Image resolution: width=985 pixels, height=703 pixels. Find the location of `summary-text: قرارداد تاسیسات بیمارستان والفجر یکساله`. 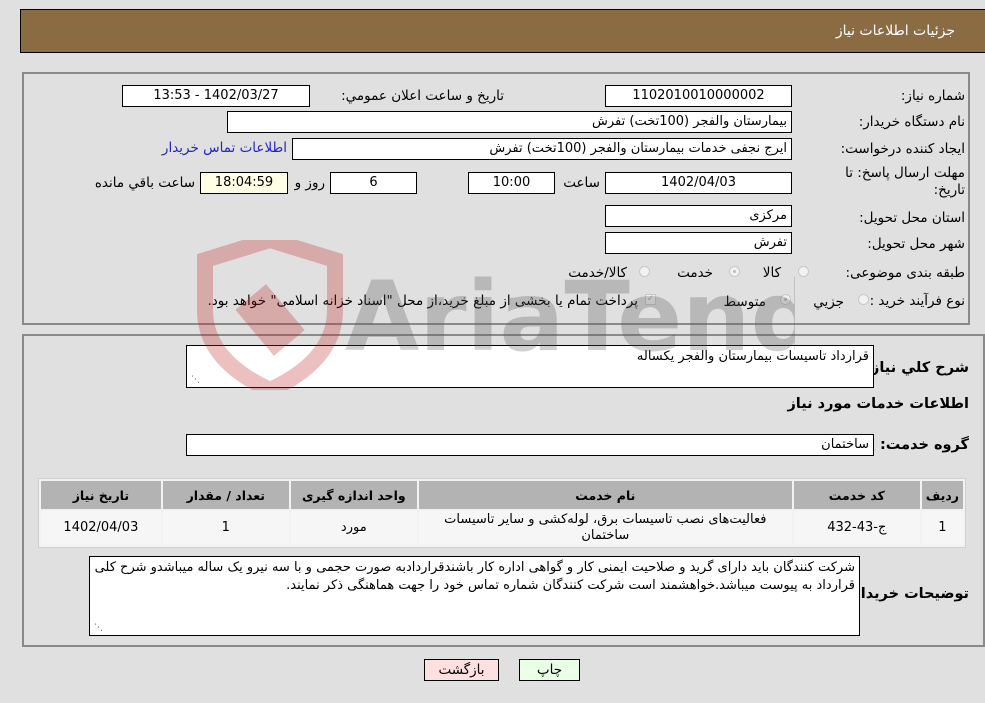

summary-text: قرارداد تاسیسات بیمارستان والفجر یکساله is located at coordinates (752, 356).